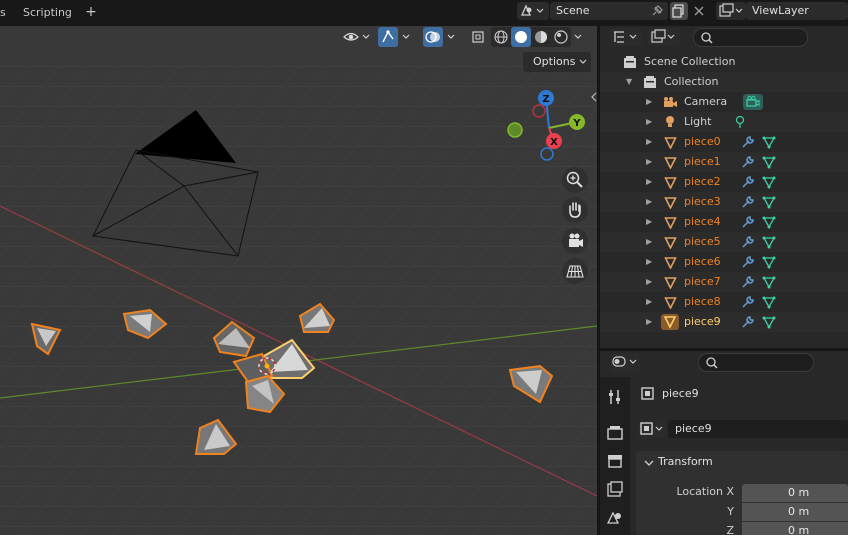 The height and width of the screenshot is (535, 848). Describe the element at coordinates (615, 461) in the screenshot. I see `output-icon` at that location.